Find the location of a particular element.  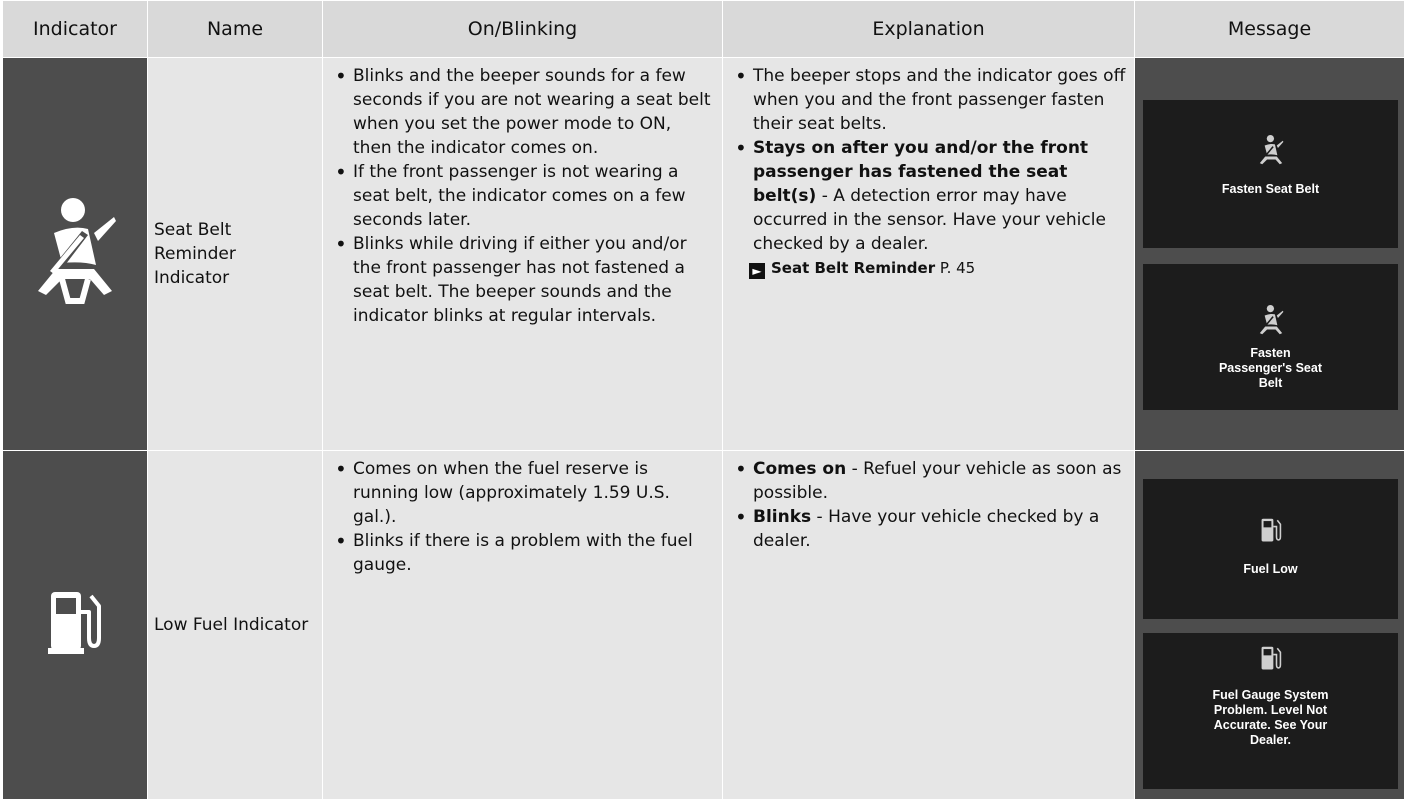

header-explanation: Explanation is located at coordinates (928, 29).